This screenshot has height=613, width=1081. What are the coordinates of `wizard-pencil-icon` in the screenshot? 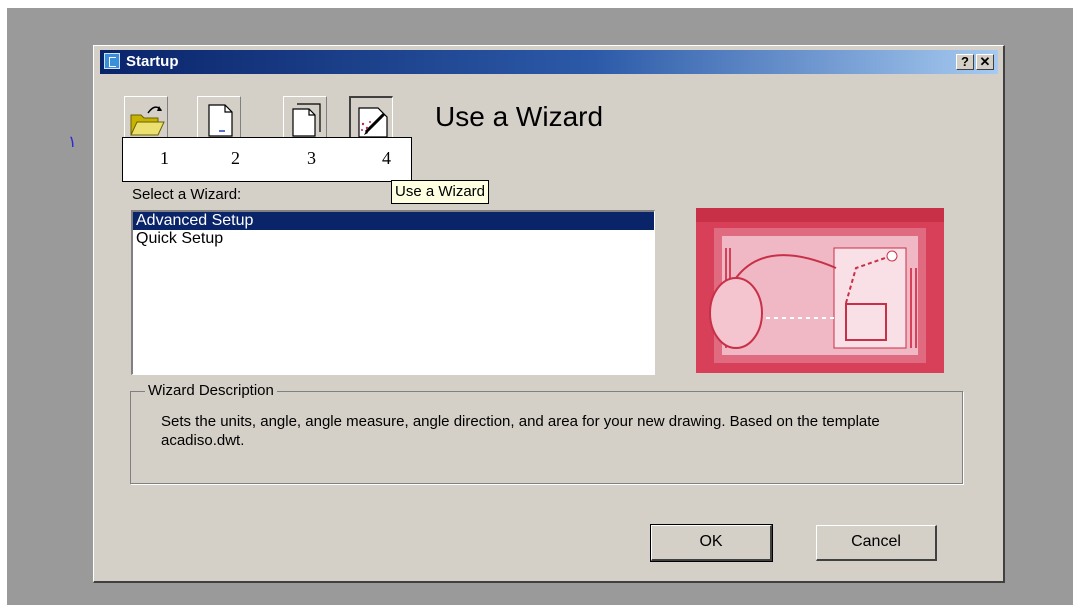 It's located at (373, 122).